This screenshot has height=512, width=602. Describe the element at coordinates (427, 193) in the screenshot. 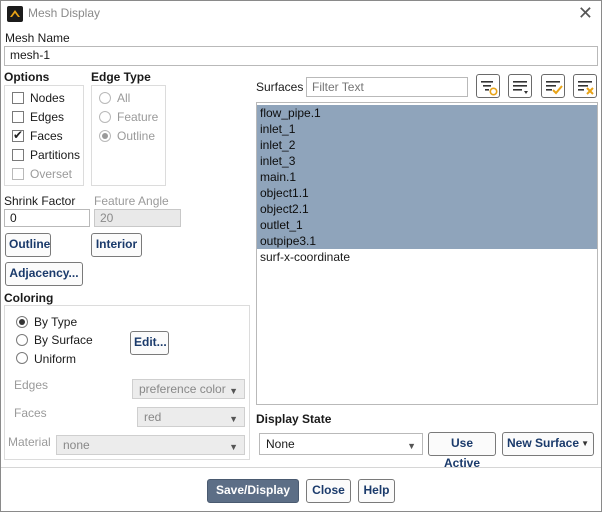

I see `list-item: object1.1` at that location.